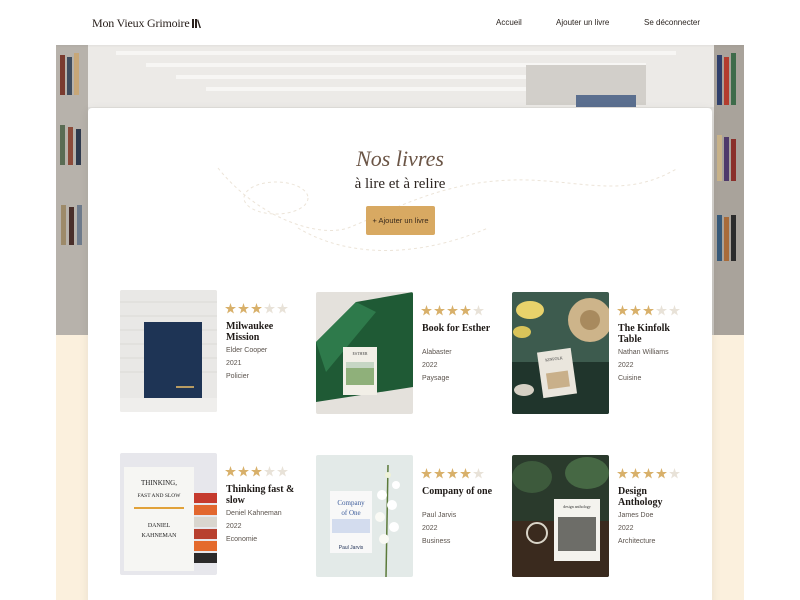 The image size is (800, 600). I want to click on site-logo: Mon Vieux Grimoire, so click(147, 23).